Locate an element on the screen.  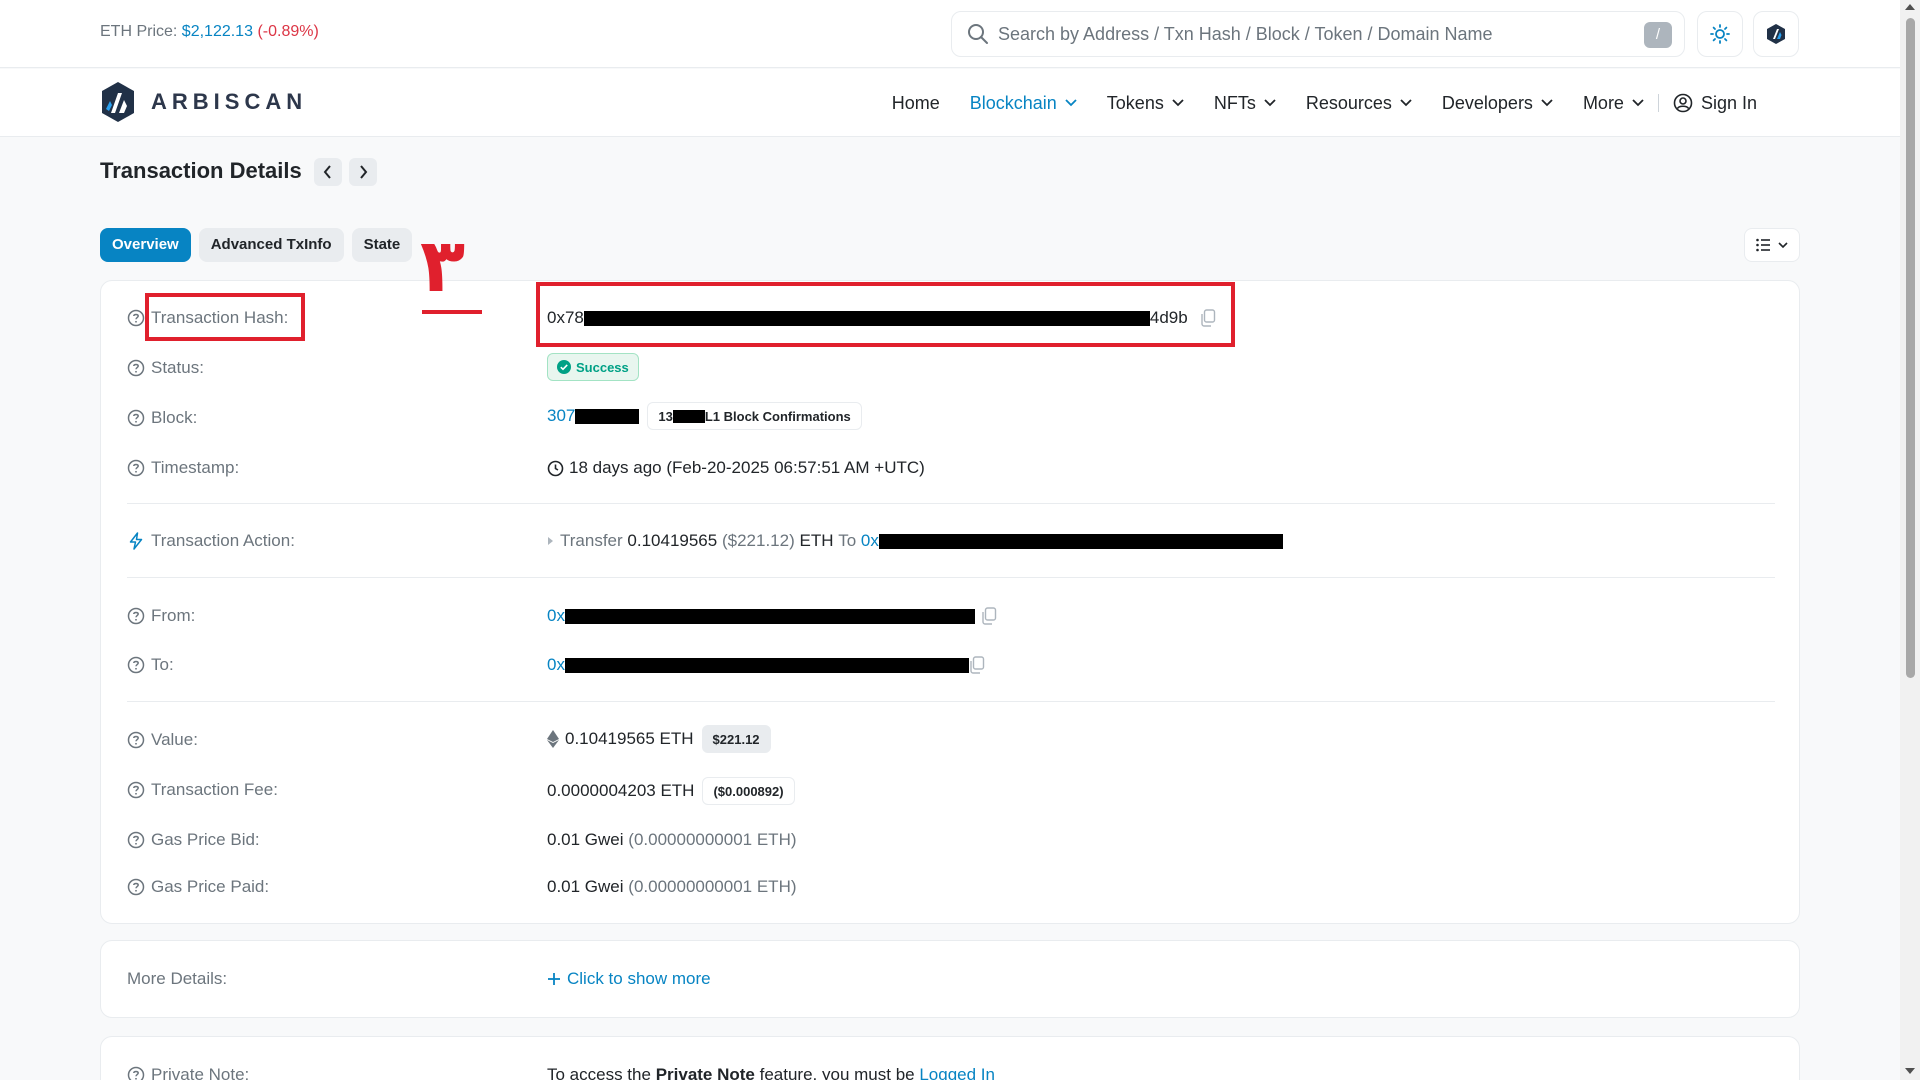
nav-more: More is located at coordinates (1613, 103).